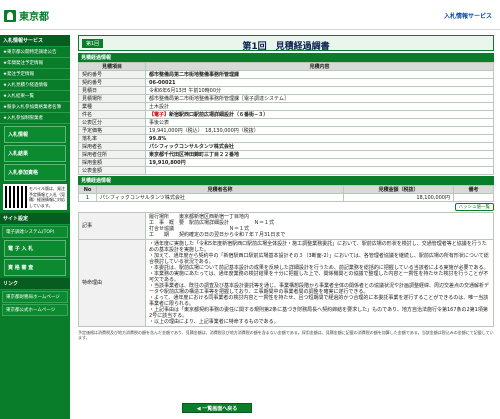 The height and width of the screenshot is (419, 500). I want to click on row-key: 公表区分, so click(112, 122).